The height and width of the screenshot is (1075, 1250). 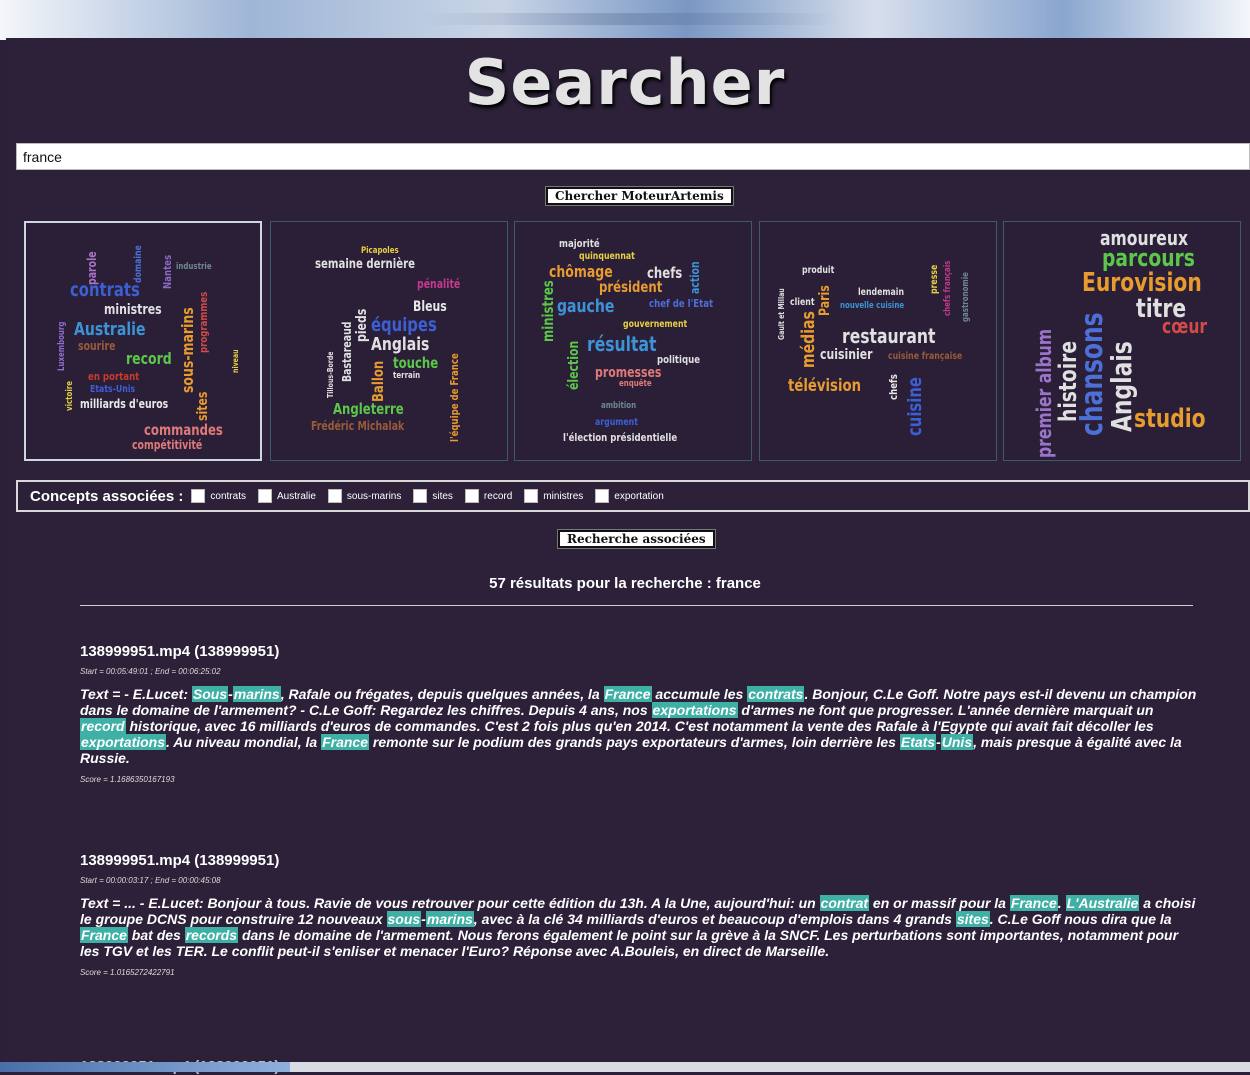 I want to click on cloud-word: Tillous-Borde, so click(x=330, y=374).